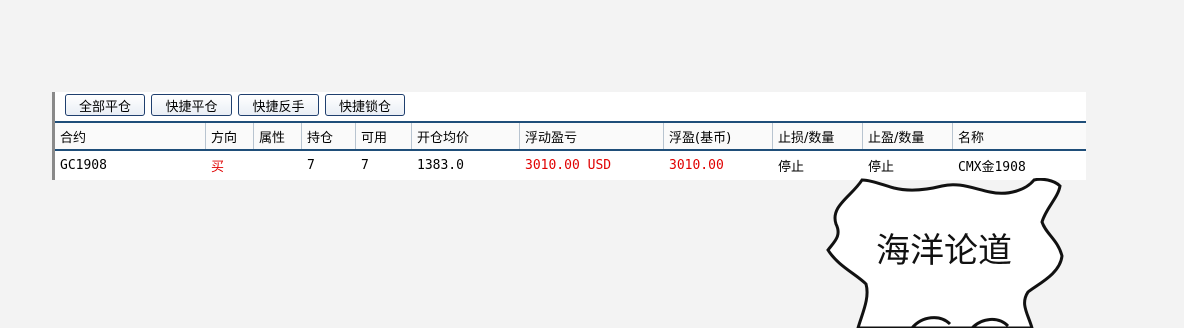 This screenshot has width=1184, height=328. Describe the element at coordinates (278, 105) in the screenshot. I see `quick-reverse-button: 快捷反手` at that location.